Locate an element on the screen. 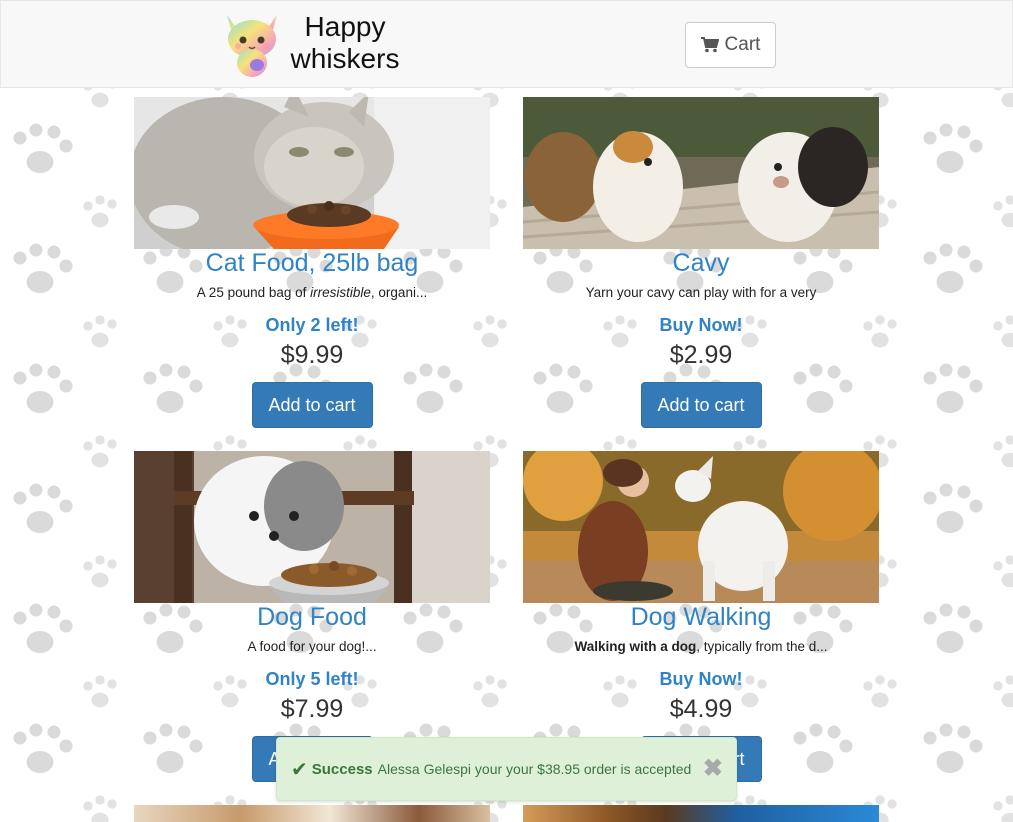 The width and height of the screenshot is (1013, 822). brand-line-2: whiskers is located at coordinates (345, 58).